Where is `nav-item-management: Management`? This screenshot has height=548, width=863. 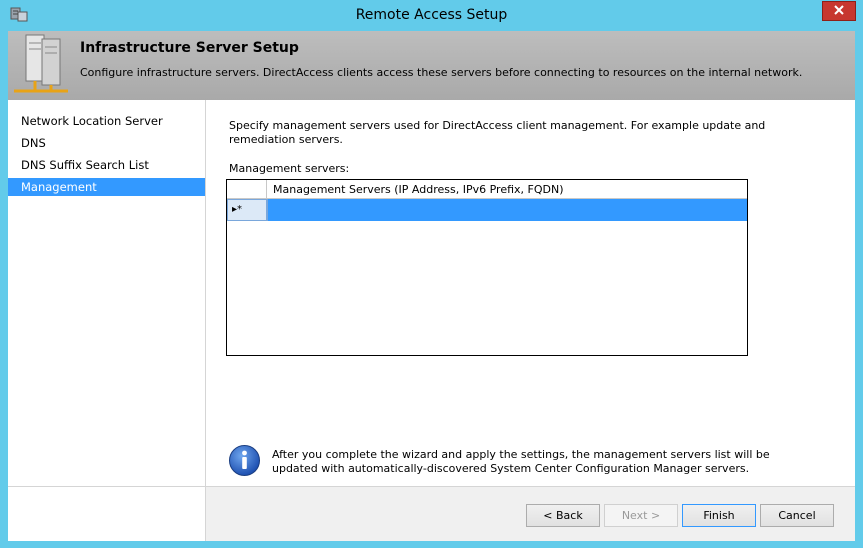
nav-item-management: Management is located at coordinates (106, 187).